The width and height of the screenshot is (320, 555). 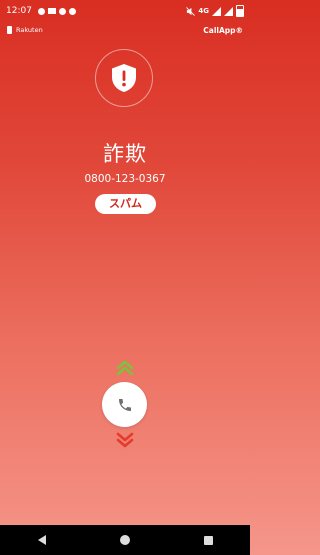 I want to click on spam-badge: スパム, so click(x=125, y=204).